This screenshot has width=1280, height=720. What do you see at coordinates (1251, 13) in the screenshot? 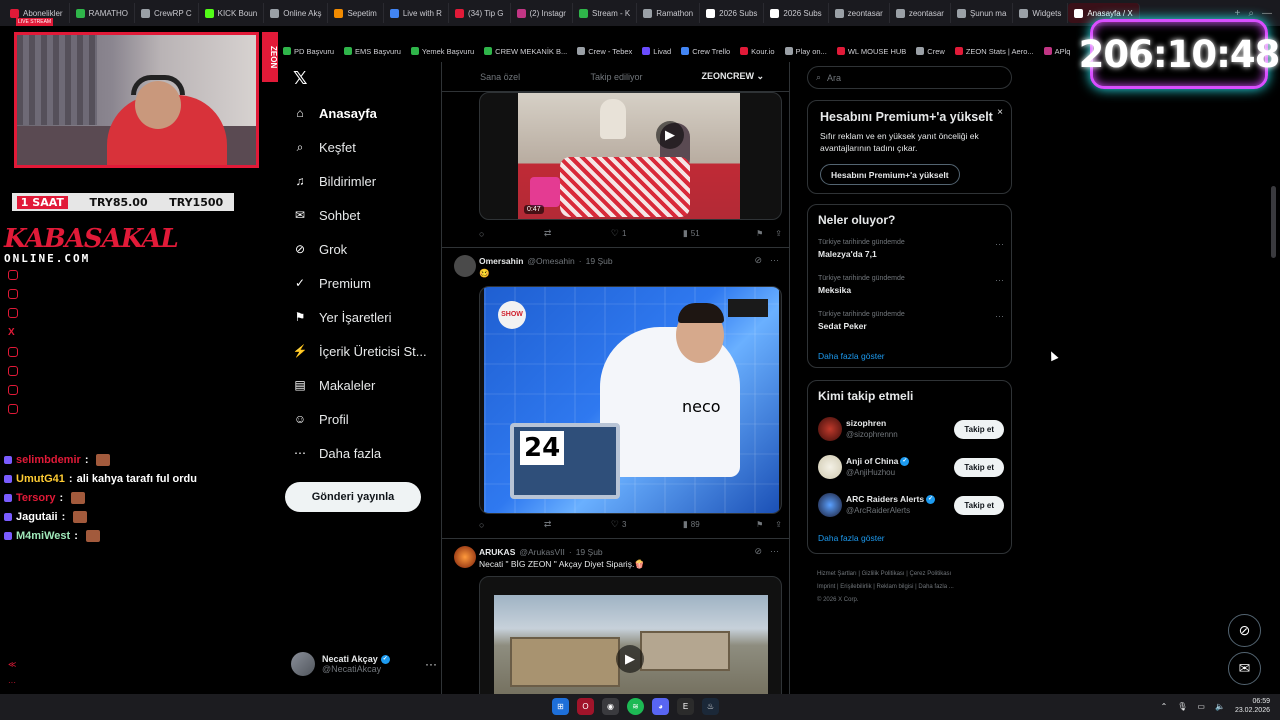
I see `search-tabs-icon: ⌕` at bounding box center [1251, 13].